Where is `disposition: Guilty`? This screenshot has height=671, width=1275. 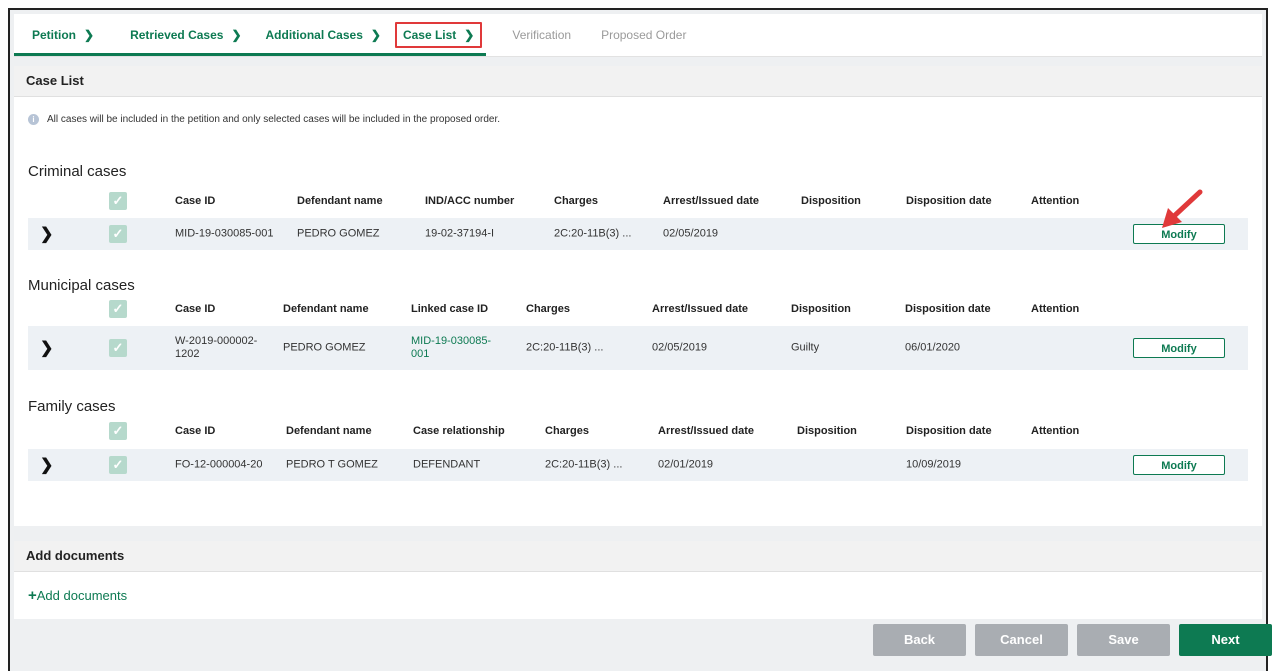
disposition: Guilty is located at coordinates (805, 347).